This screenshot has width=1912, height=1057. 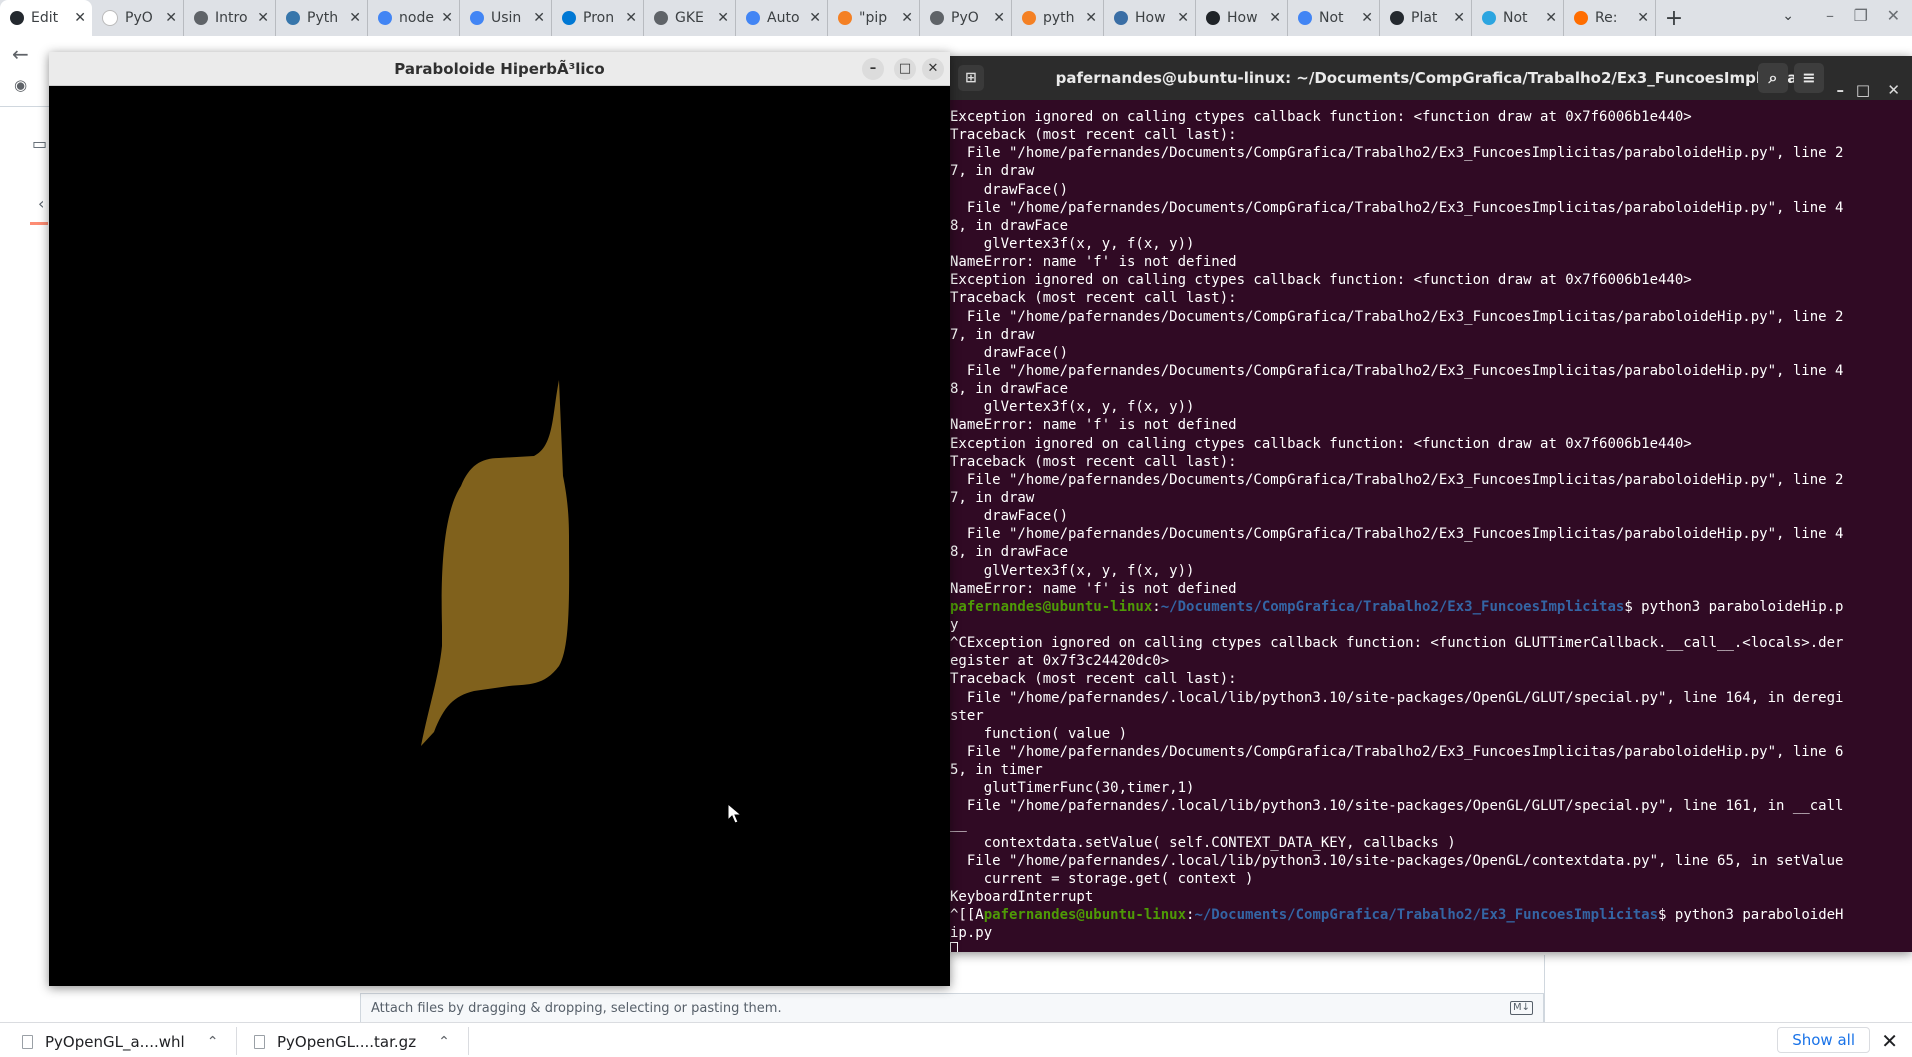 I want to click on browser-tab: pyth ✕, so click(x=1058, y=18).